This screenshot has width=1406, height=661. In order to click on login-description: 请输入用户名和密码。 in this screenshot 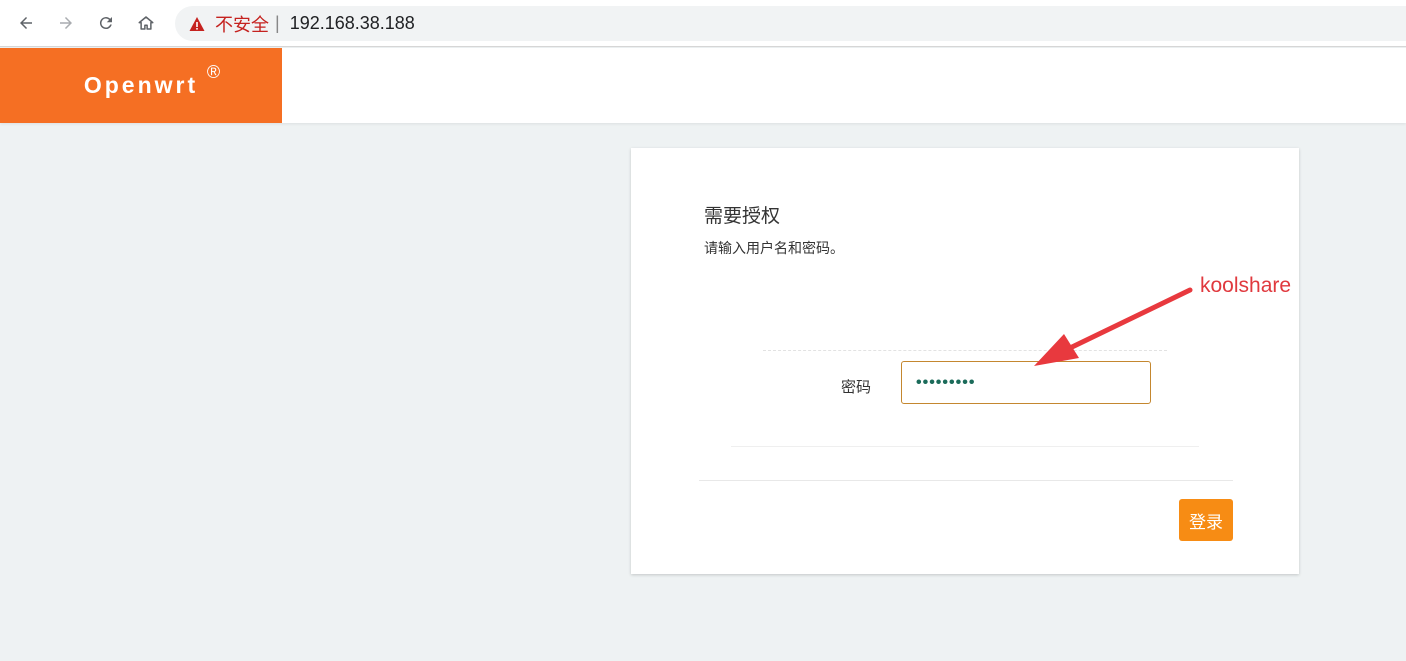, I will do `click(774, 248)`.